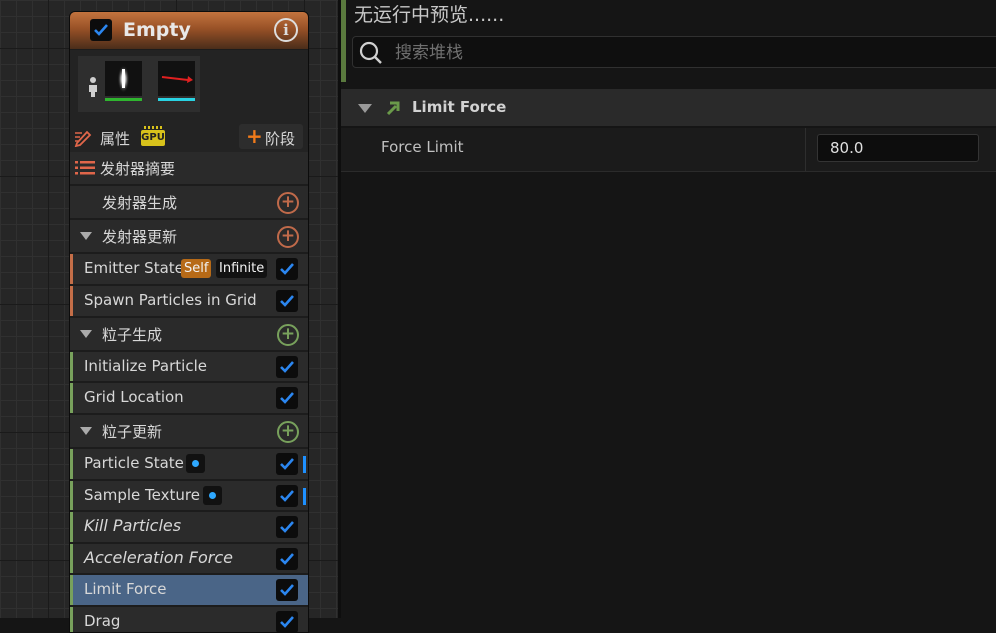 Image resolution: width=996 pixels, height=633 pixels. What do you see at coordinates (176, 78) in the screenshot?
I see `ribbon-renderer-thumbnail` at bounding box center [176, 78].